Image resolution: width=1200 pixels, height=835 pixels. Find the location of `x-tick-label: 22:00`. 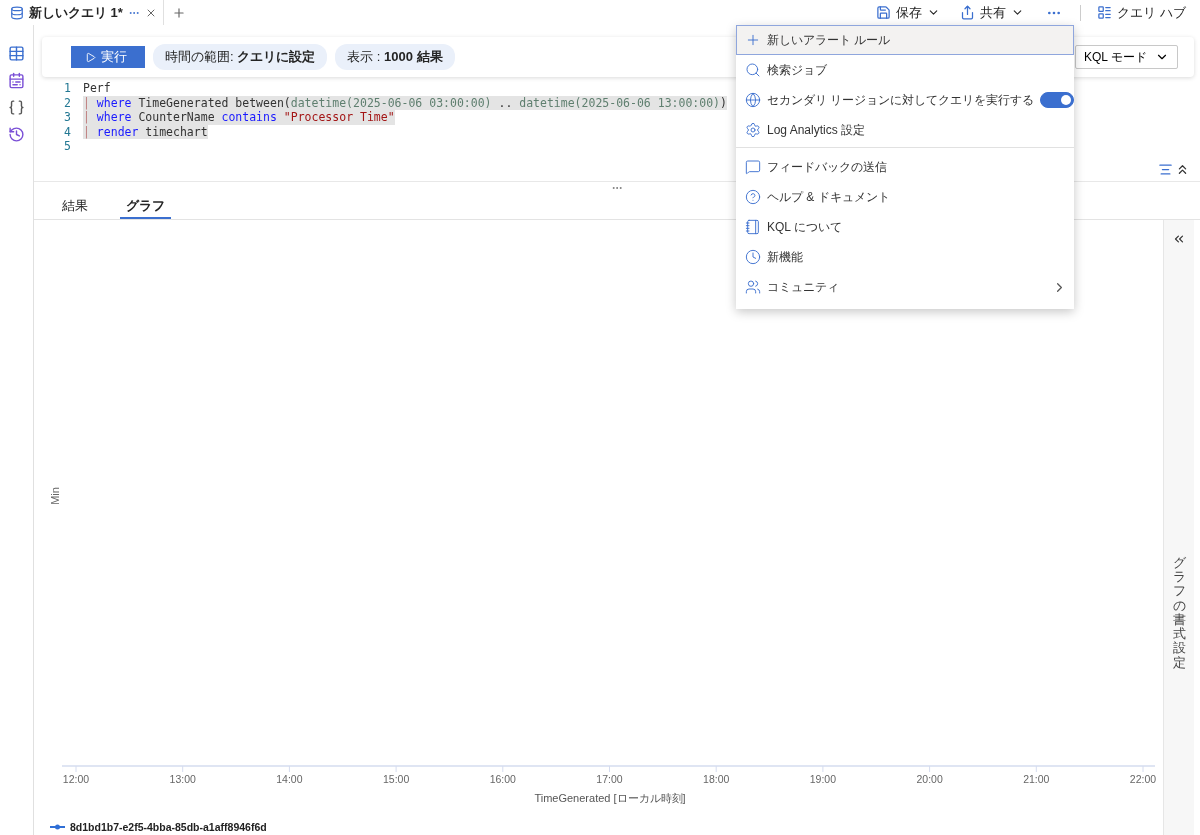

x-tick-label: 22:00 is located at coordinates (1143, 779).